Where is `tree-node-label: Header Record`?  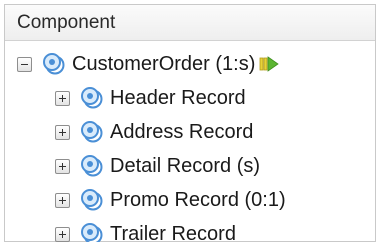
tree-node-label: Header Record is located at coordinates (178, 97).